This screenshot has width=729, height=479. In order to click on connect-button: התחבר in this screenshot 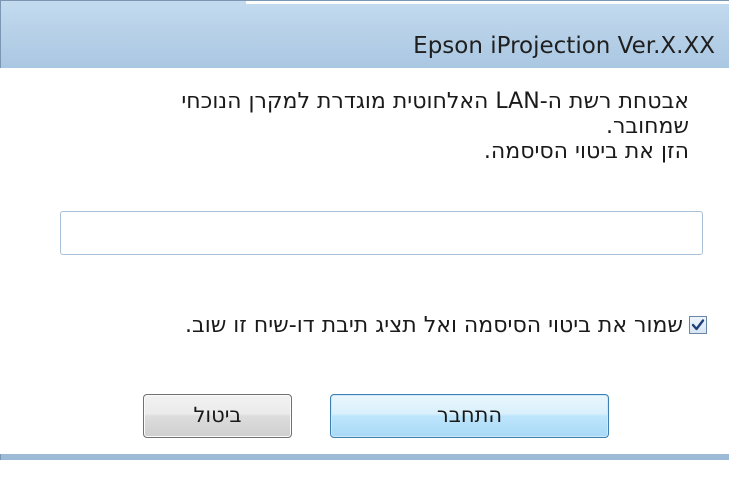, I will do `click(469, 416)`.